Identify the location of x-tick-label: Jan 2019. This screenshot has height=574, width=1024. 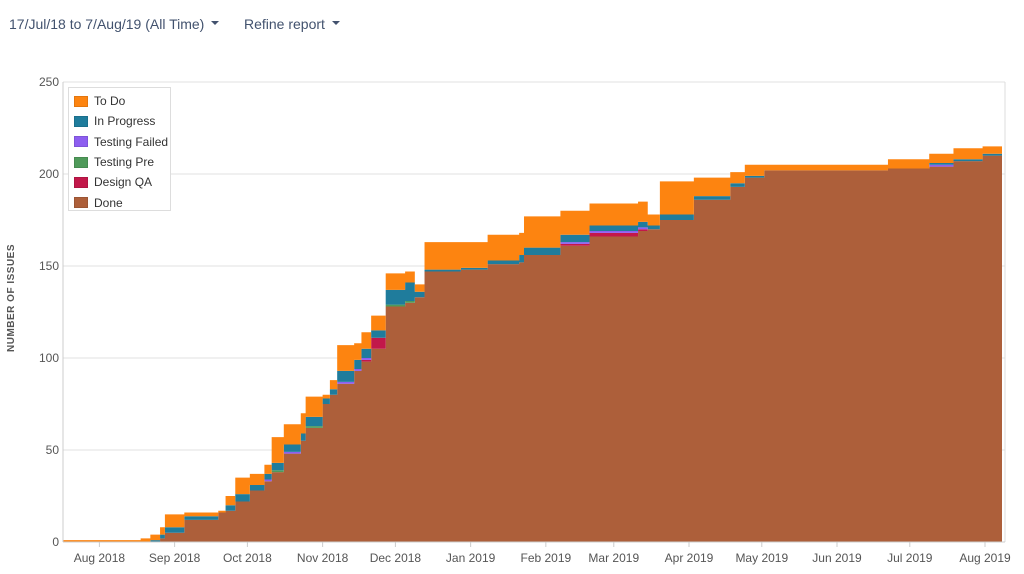
(471, 558).